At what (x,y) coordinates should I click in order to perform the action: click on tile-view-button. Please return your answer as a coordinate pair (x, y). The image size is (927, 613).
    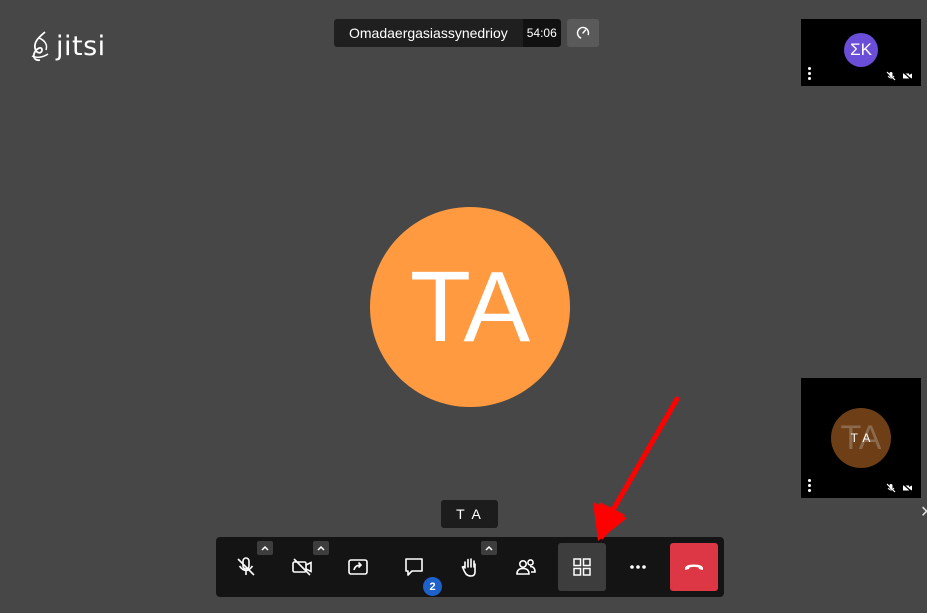
    Looking at the image, I should click on (582, 567).